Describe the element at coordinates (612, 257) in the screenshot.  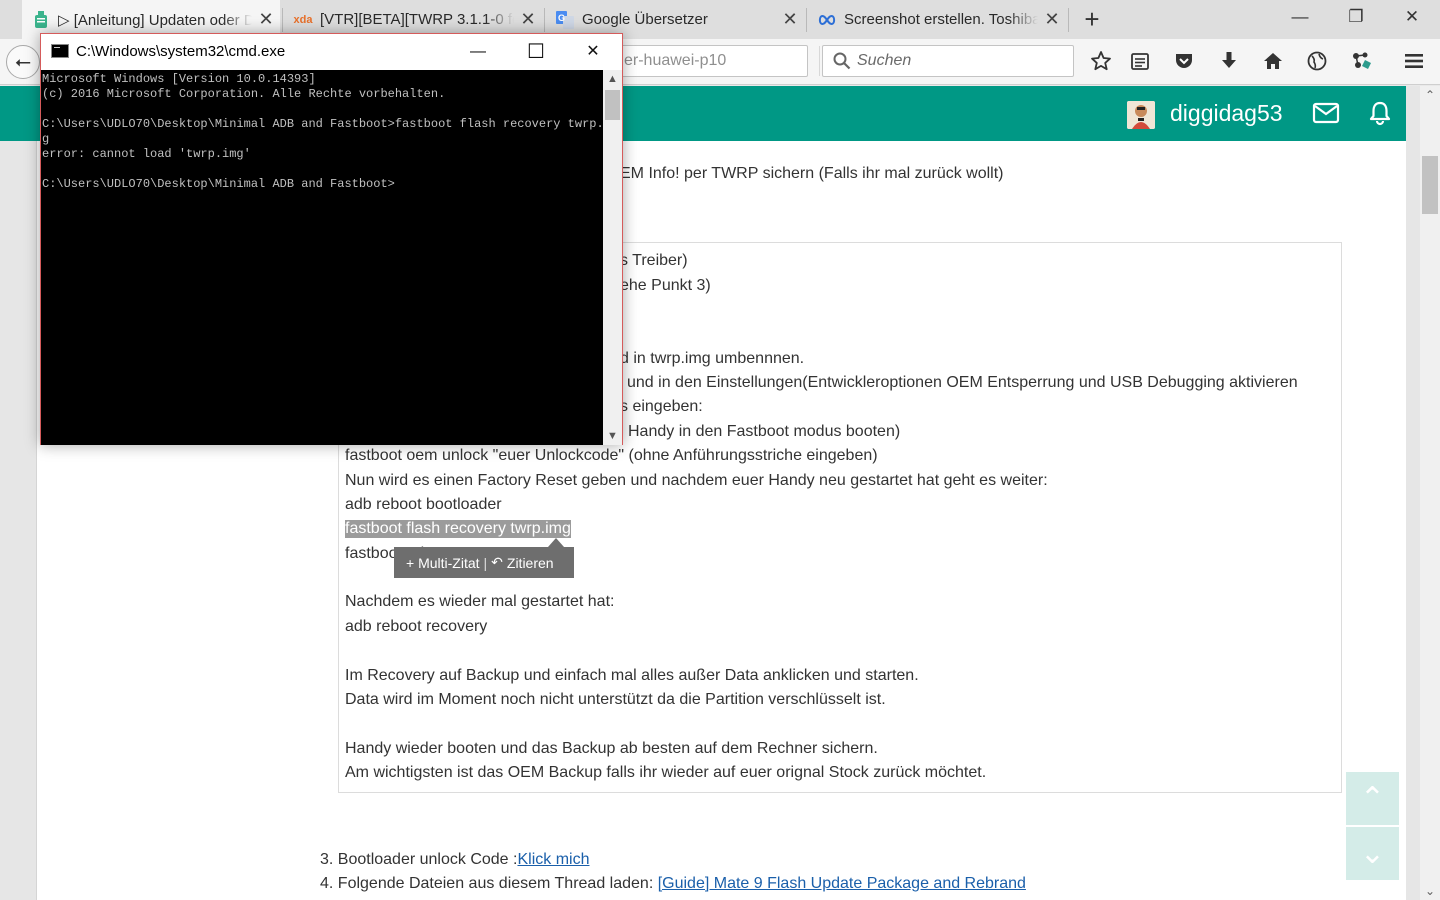
I see `cmd-scrollbar: ▲ ▼` at that location.